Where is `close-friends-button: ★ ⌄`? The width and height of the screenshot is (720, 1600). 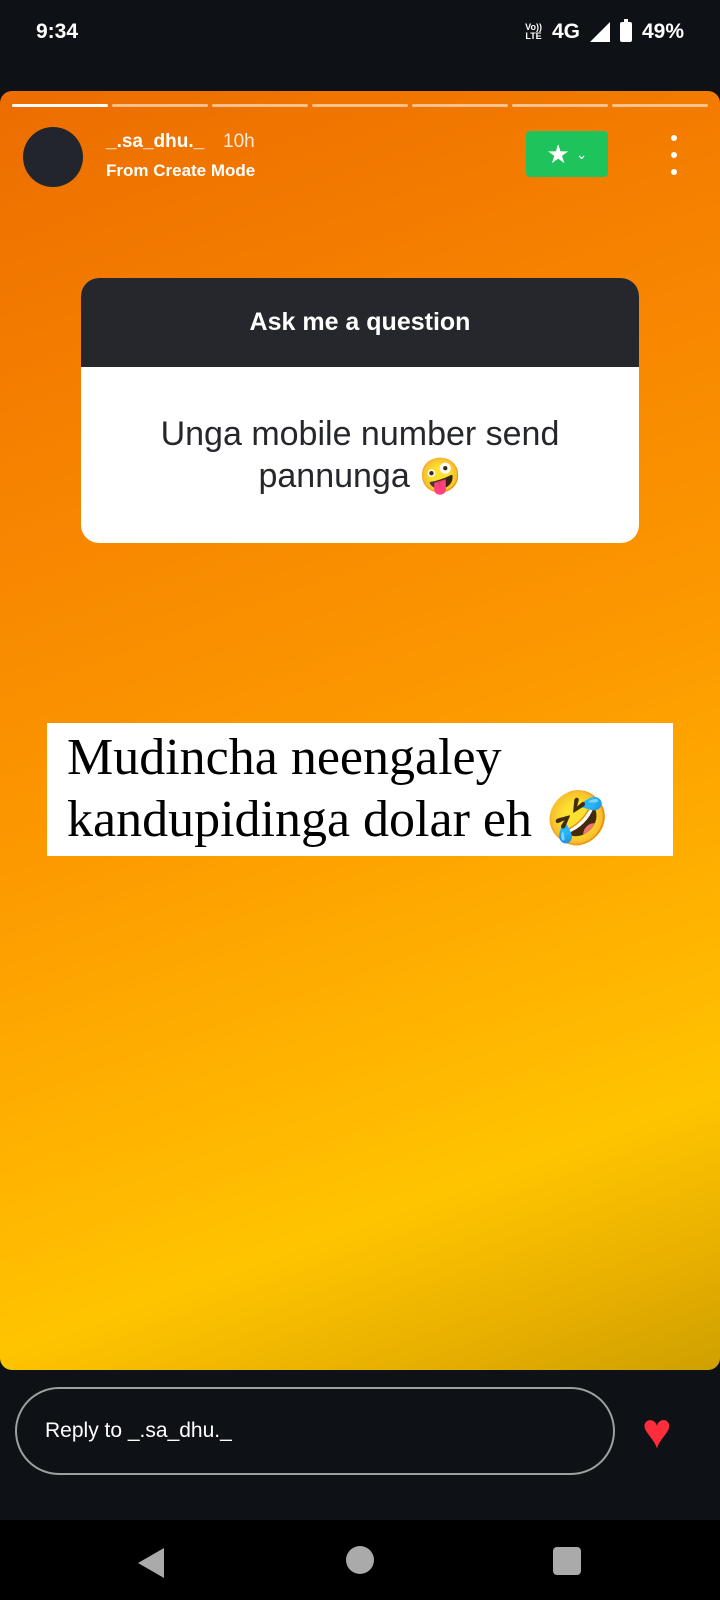 close-friends-button: ★ ⌄ is located at coordinates (567, 154).